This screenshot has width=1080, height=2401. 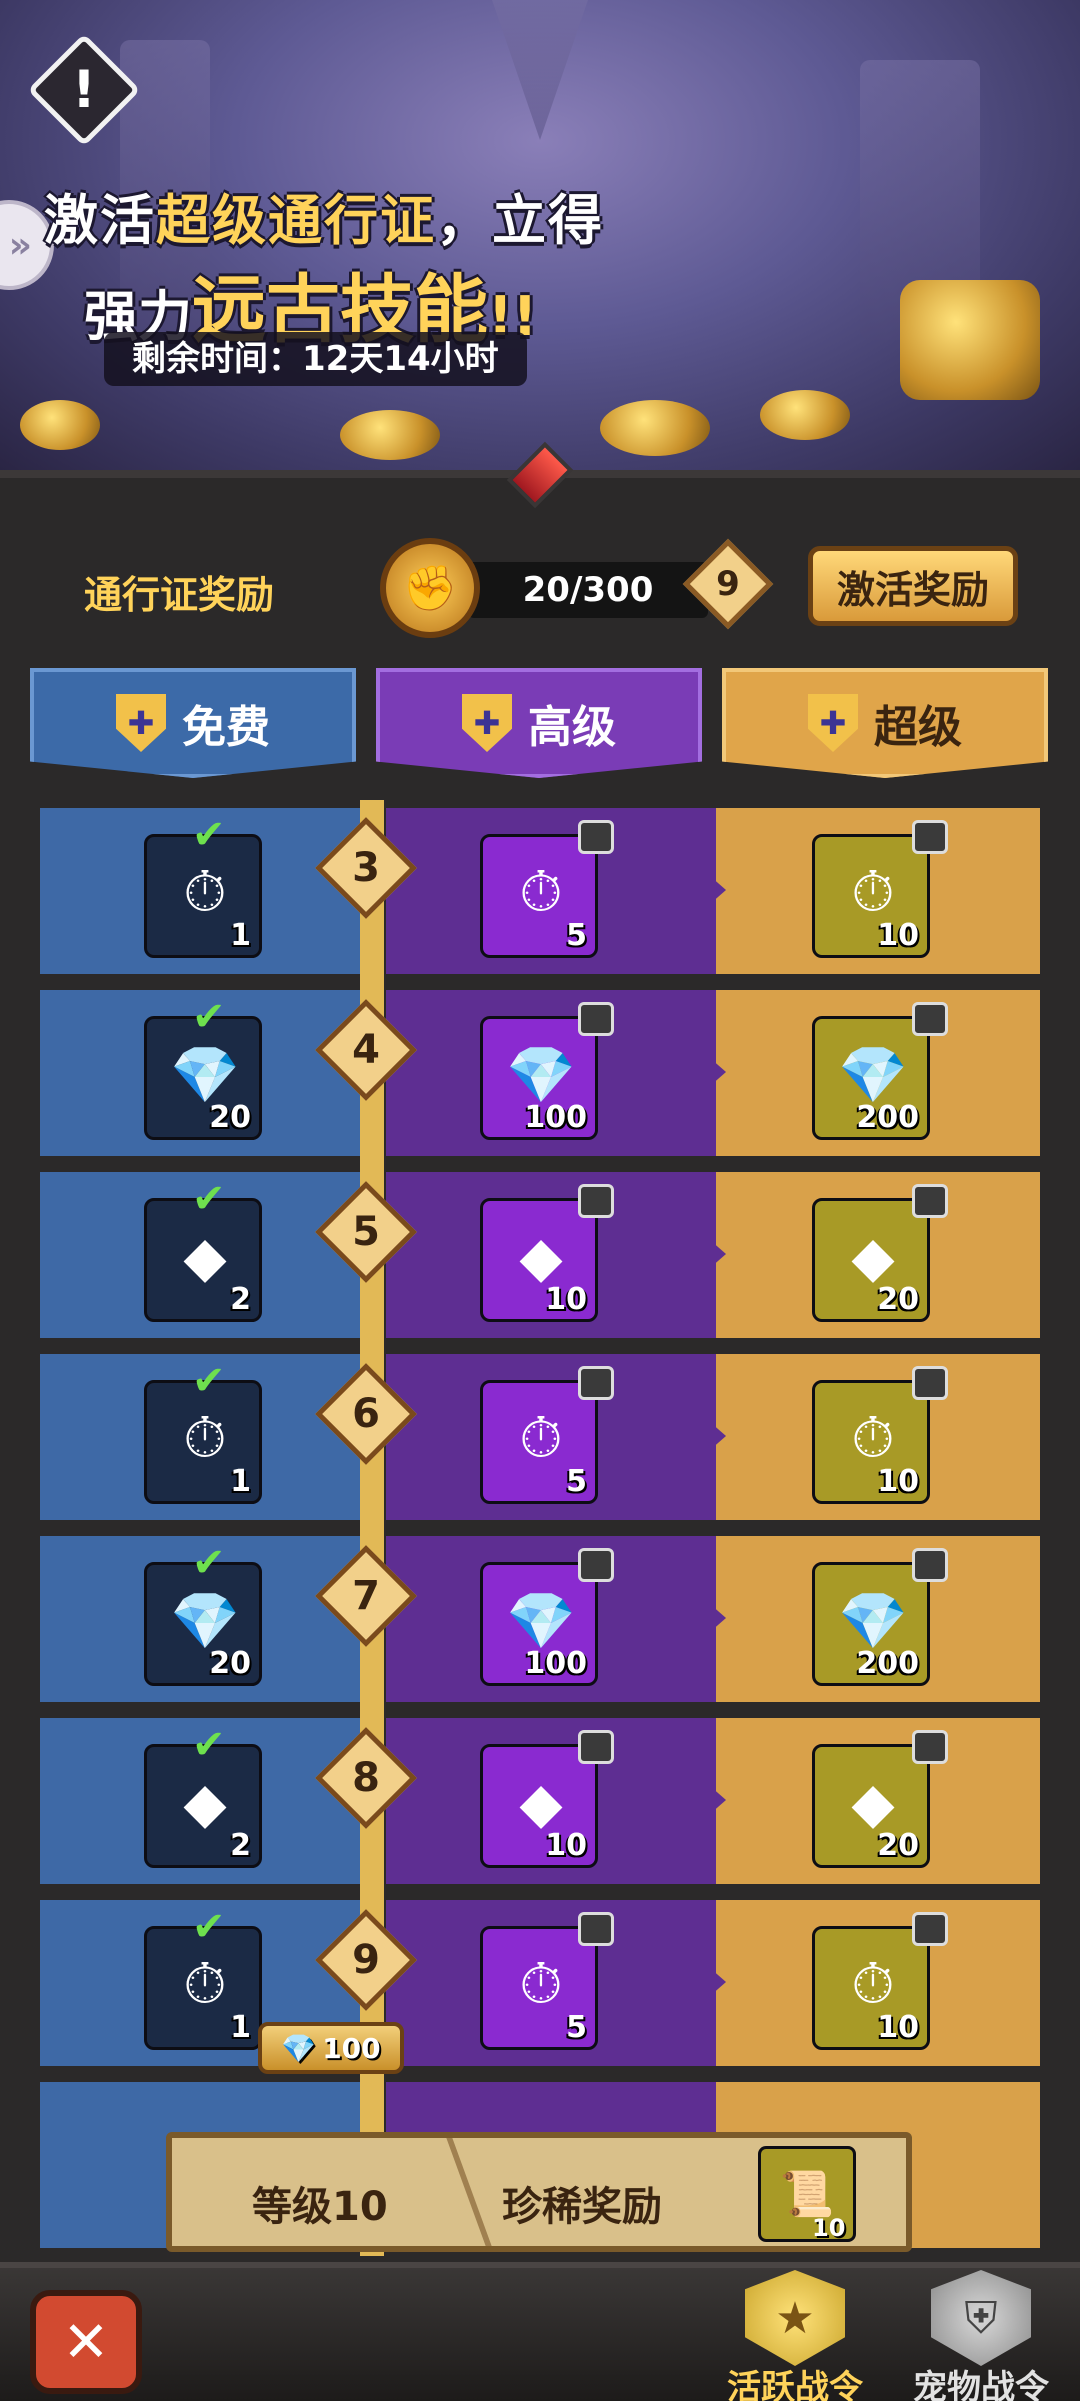 I want to click on nav-pet-pass: ⛨ 宠物战令, so click(x=981, y=2331).